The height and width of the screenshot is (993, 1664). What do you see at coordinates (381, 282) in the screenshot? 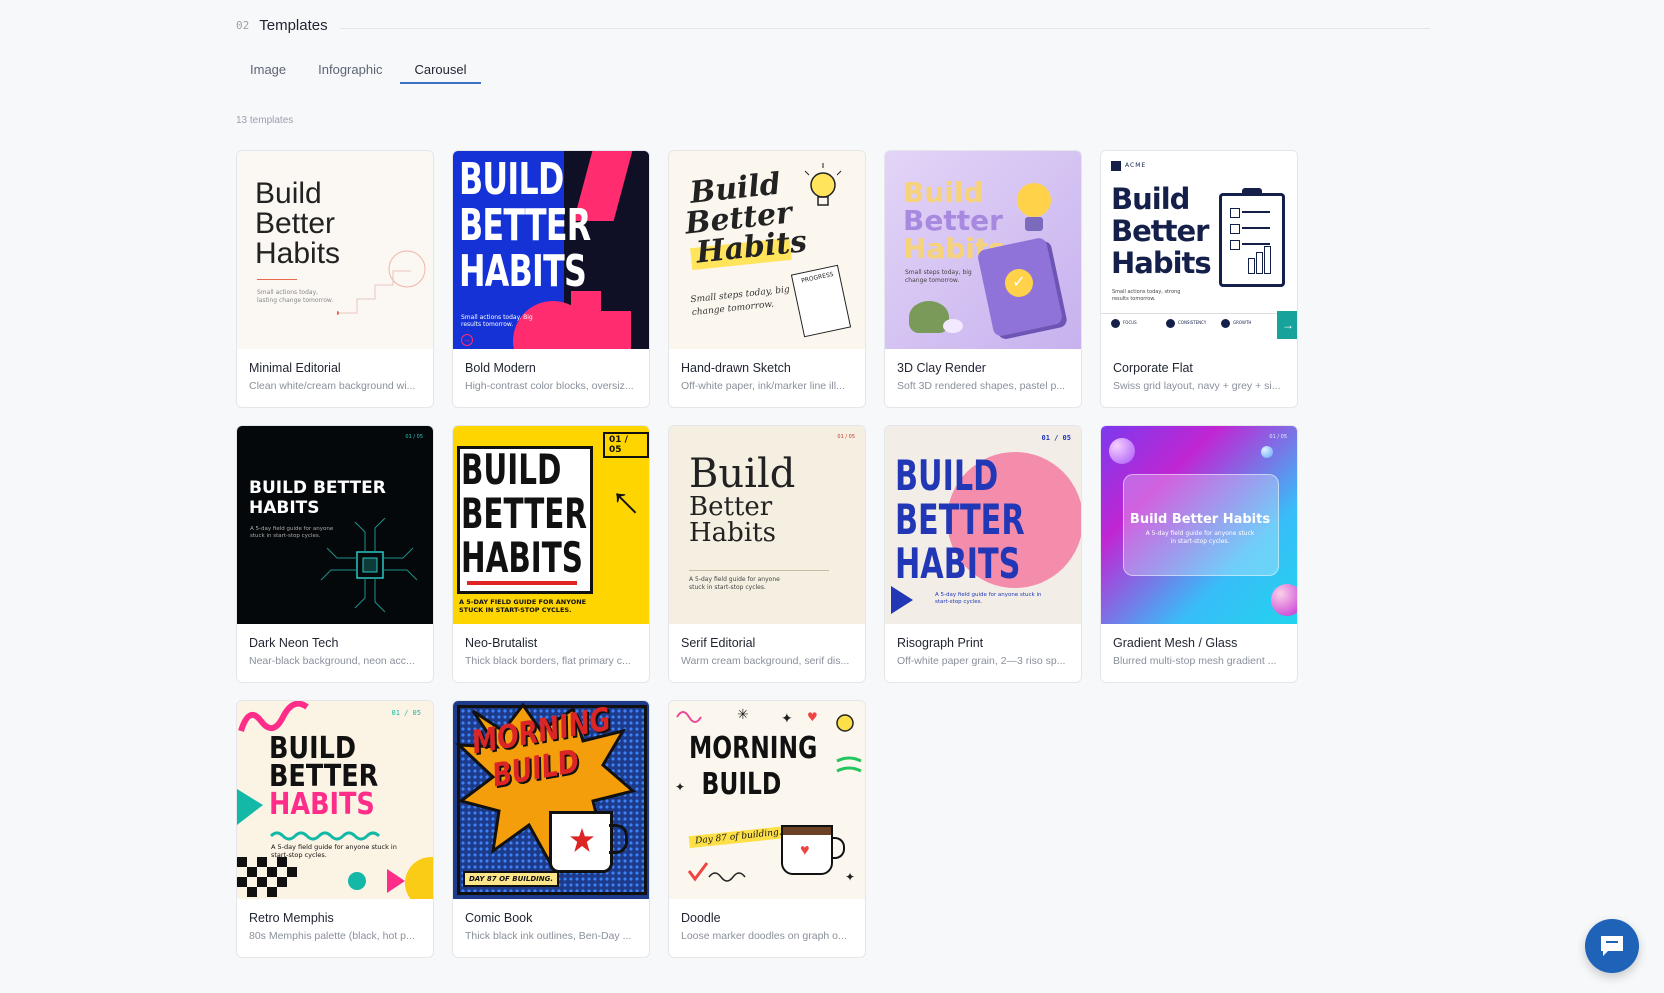
I see `stairs-illustration` at bounding box center [381, 282].